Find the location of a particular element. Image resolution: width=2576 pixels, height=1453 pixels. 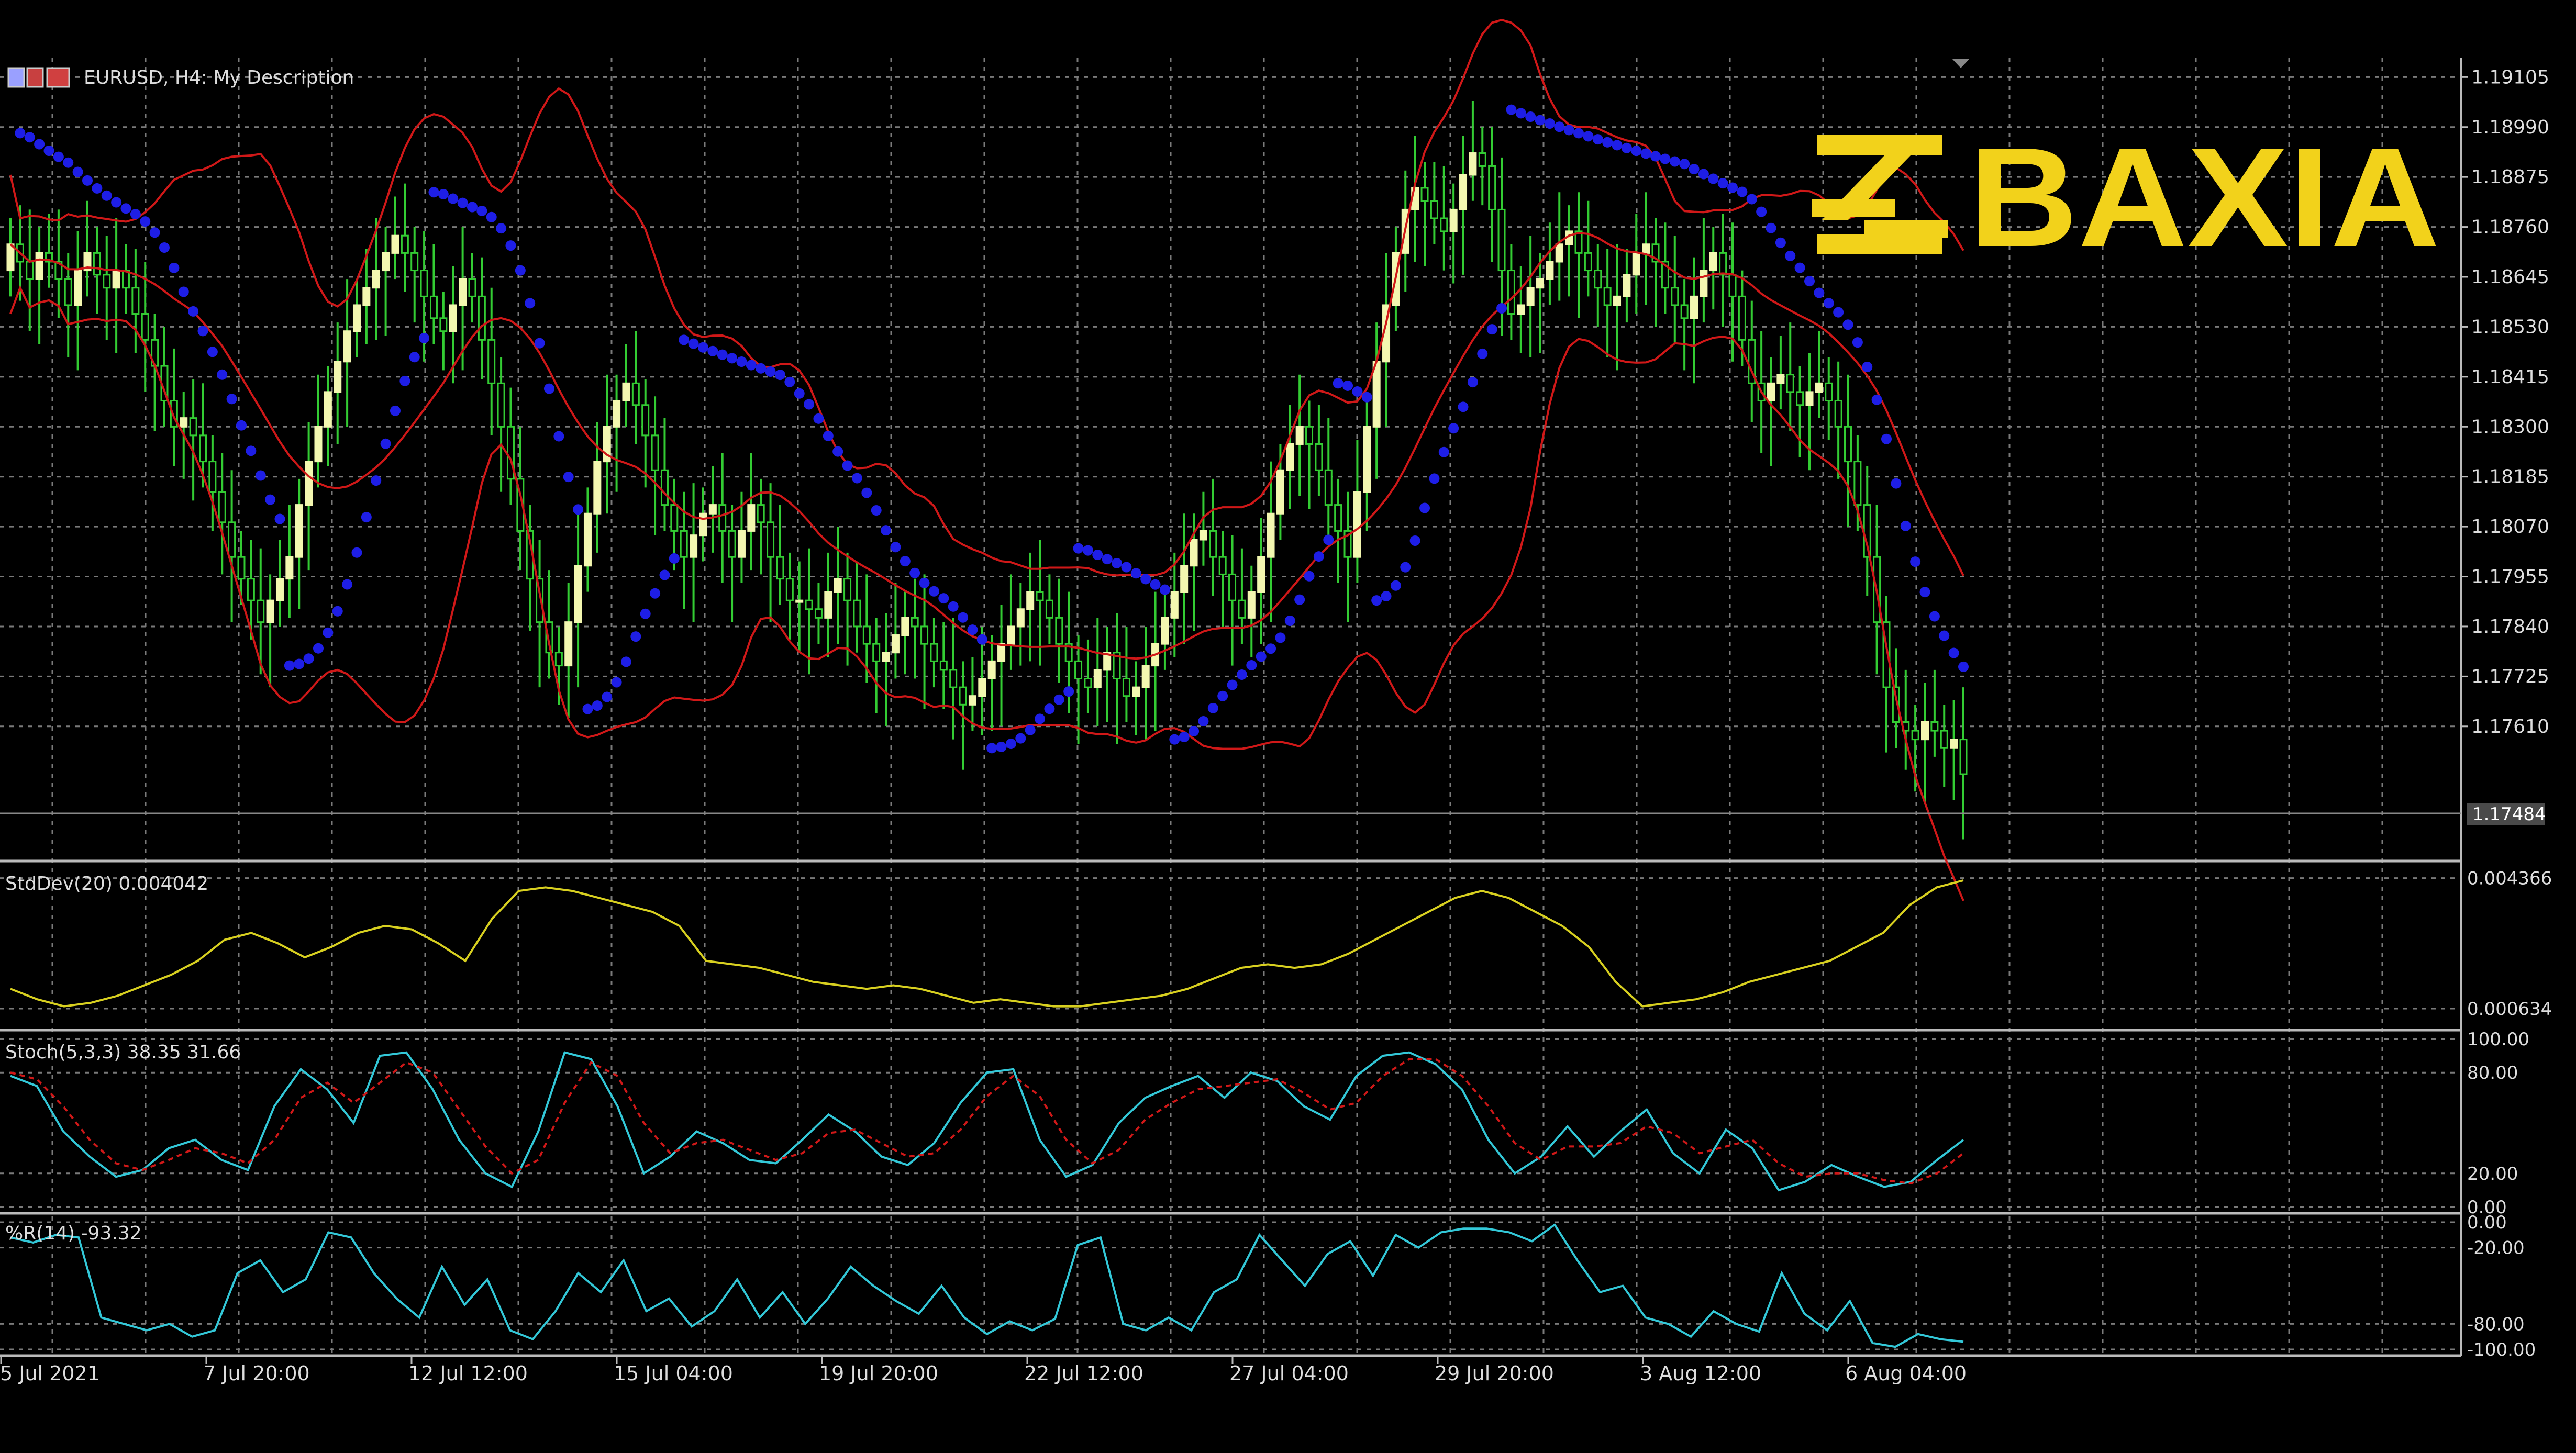

price-tick-label: 1.17955 is located at coordinates (2510, 577).